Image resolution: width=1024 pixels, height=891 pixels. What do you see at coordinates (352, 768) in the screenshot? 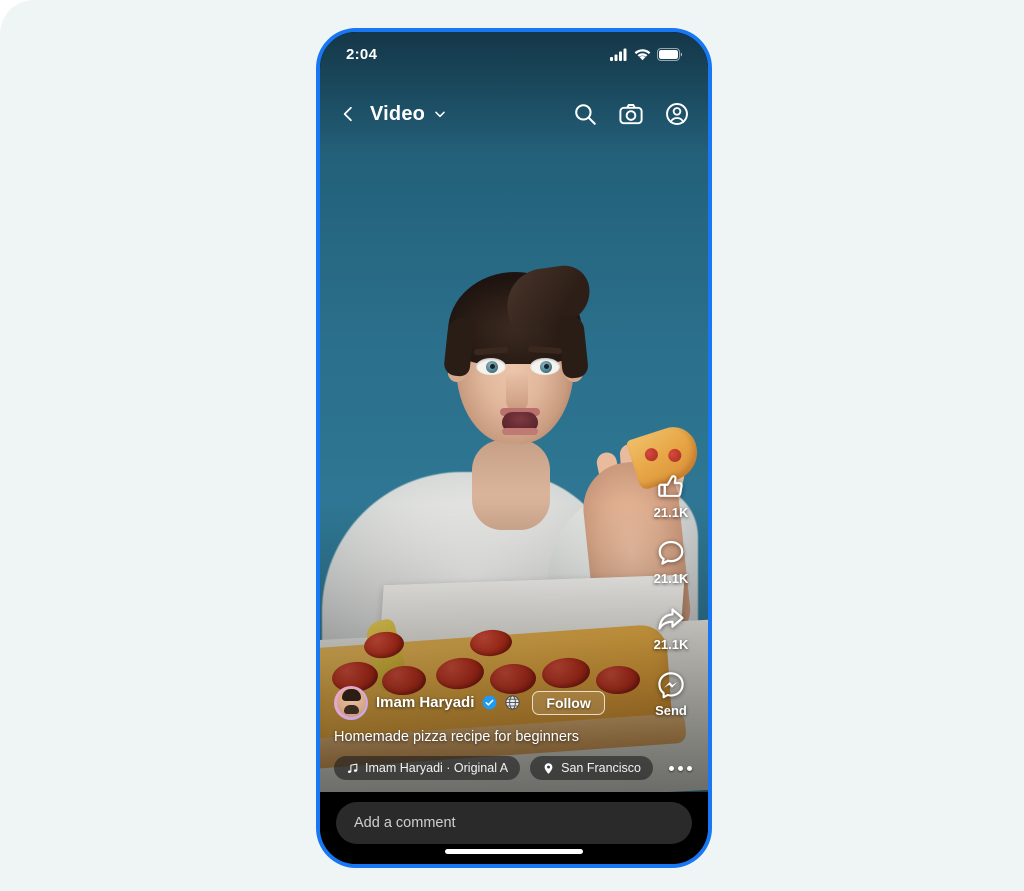
I see `music-note-icon` at bounding box center [352, 768].